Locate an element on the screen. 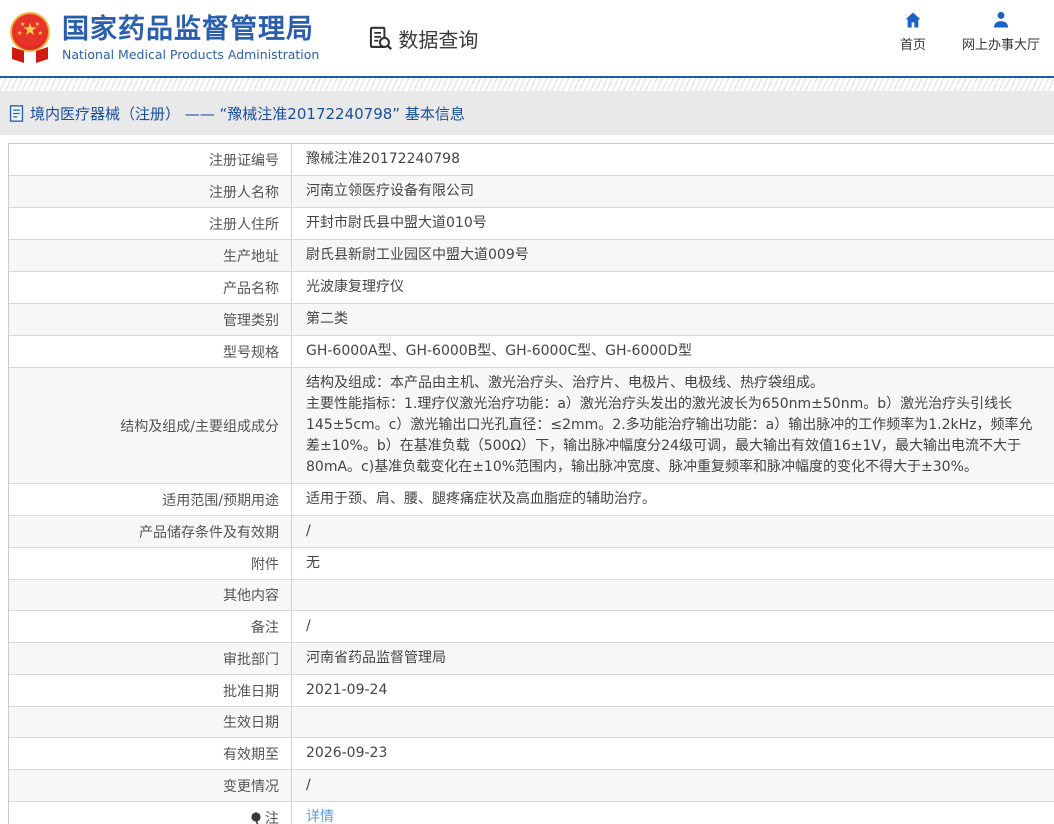  table-row: 备注 / is located at coordinates (531, 627).